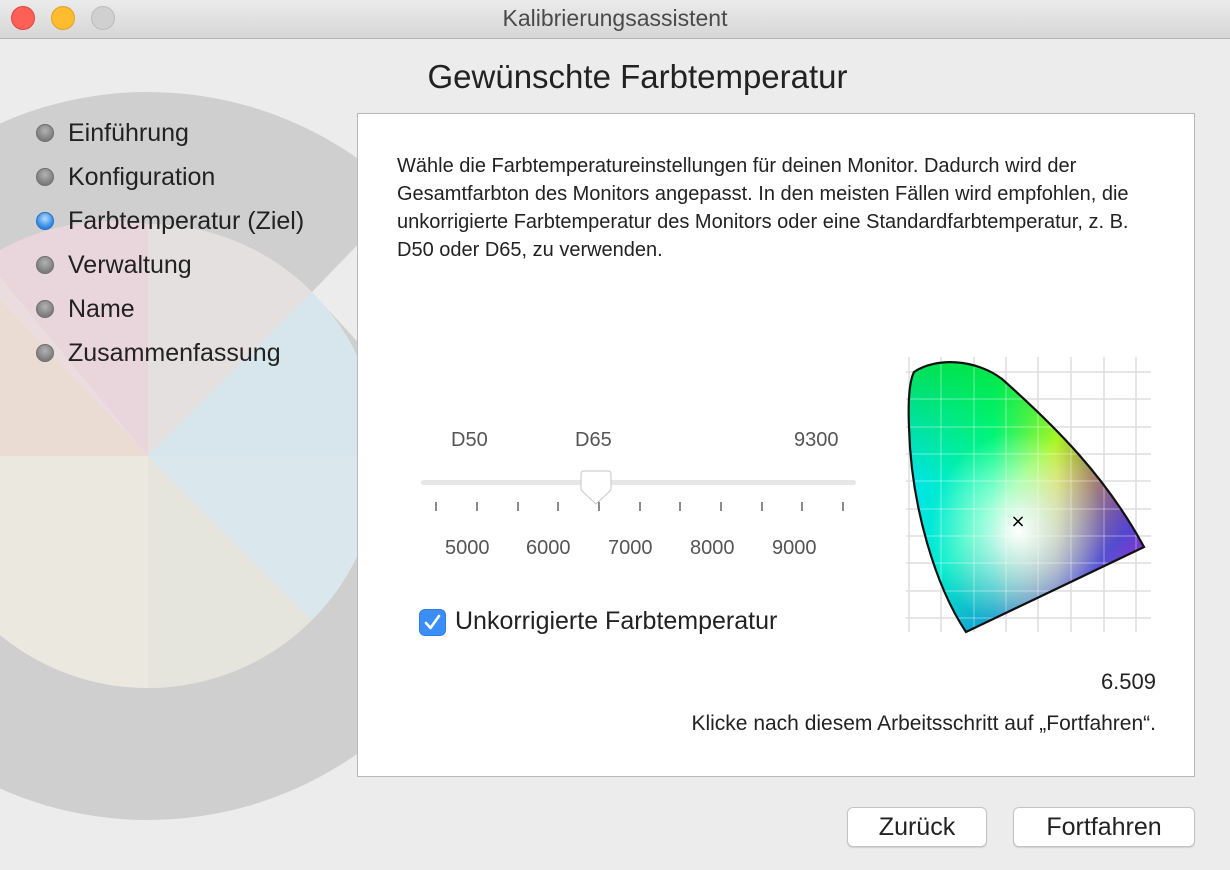  Describe the element at coordinates (616, 621) in the screenshot. I see `uncorrected-temperature-label: Unkorrigierte Farbtemperatur` at that location.